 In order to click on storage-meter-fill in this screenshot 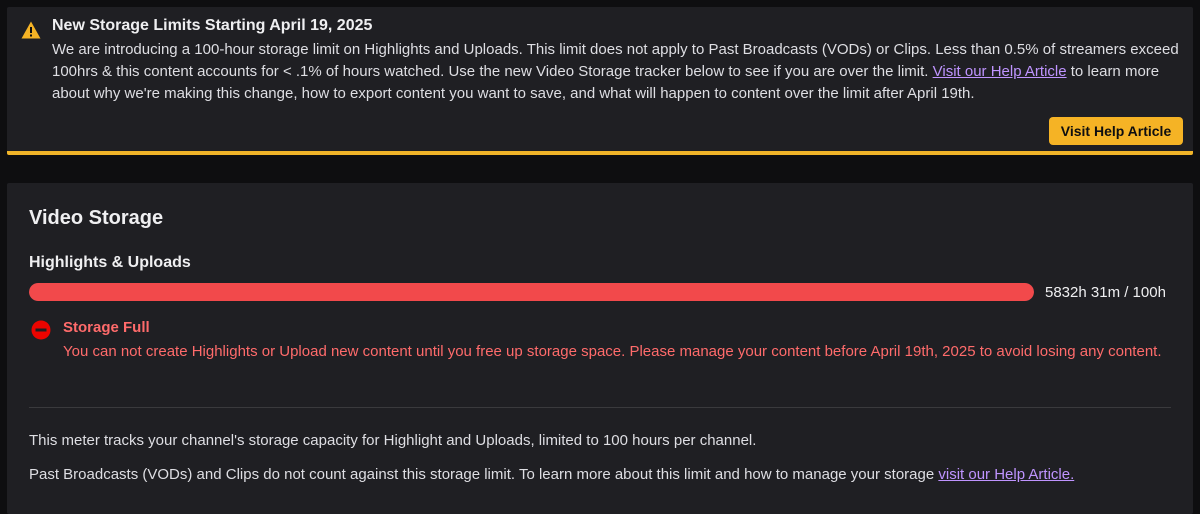, I will do `click(531, 292)`.